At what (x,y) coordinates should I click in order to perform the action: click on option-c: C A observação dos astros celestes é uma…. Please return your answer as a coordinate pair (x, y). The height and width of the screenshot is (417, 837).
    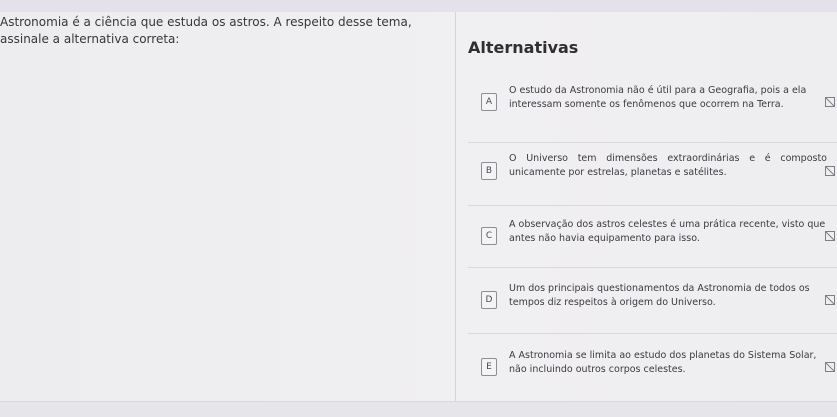
    Looking at the image, I should click on (652, 238).